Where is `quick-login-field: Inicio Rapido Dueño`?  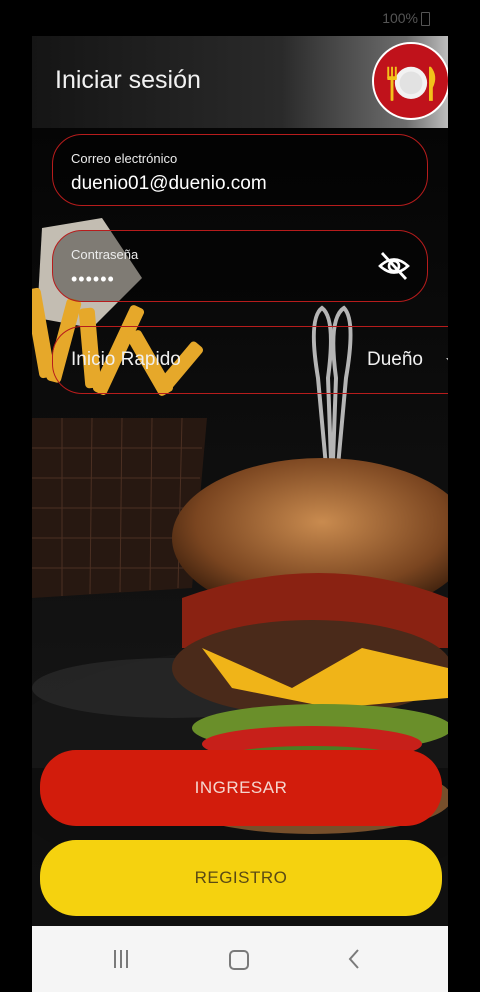 quick-login-field: Inicio Rapido Dueño is located at coordinates (250, 360).